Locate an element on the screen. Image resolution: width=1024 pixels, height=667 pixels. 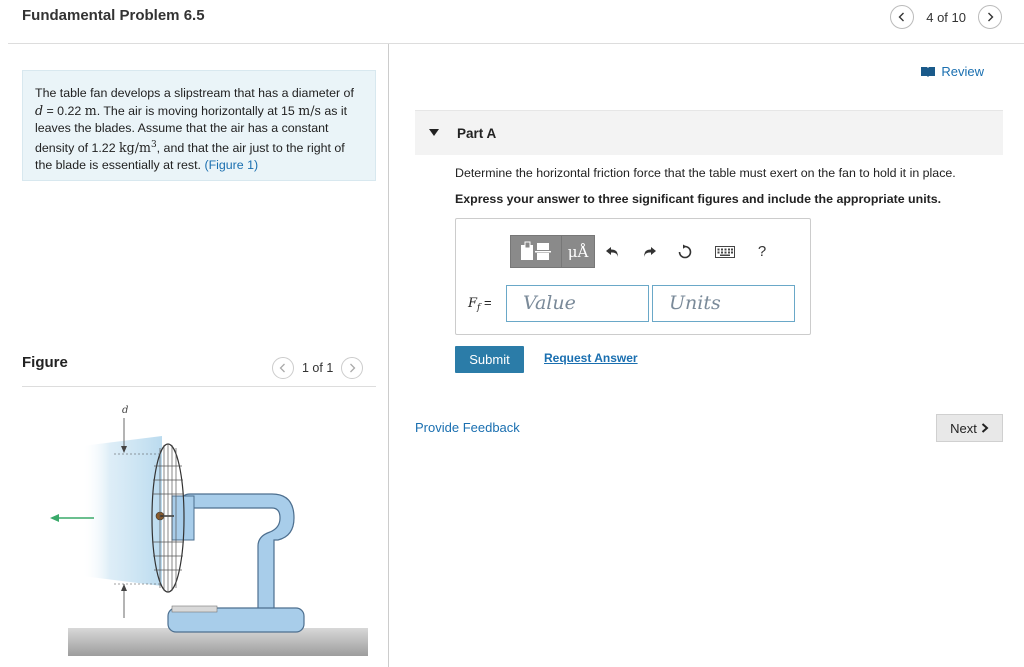
figure-pager-text: 1 of 1 is located at coordinates (318, 368).